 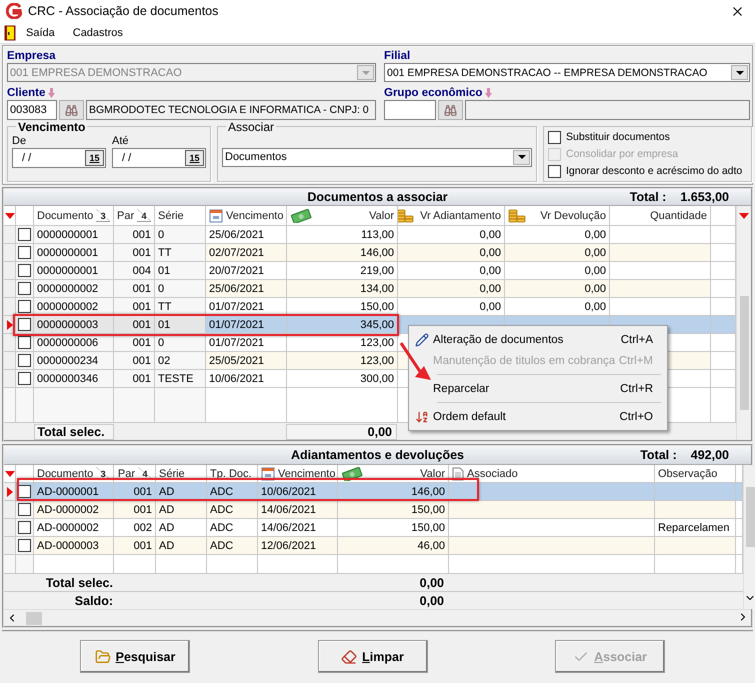 I want to click on table-cell: 12/06/2021, so click(x=298, y=546).